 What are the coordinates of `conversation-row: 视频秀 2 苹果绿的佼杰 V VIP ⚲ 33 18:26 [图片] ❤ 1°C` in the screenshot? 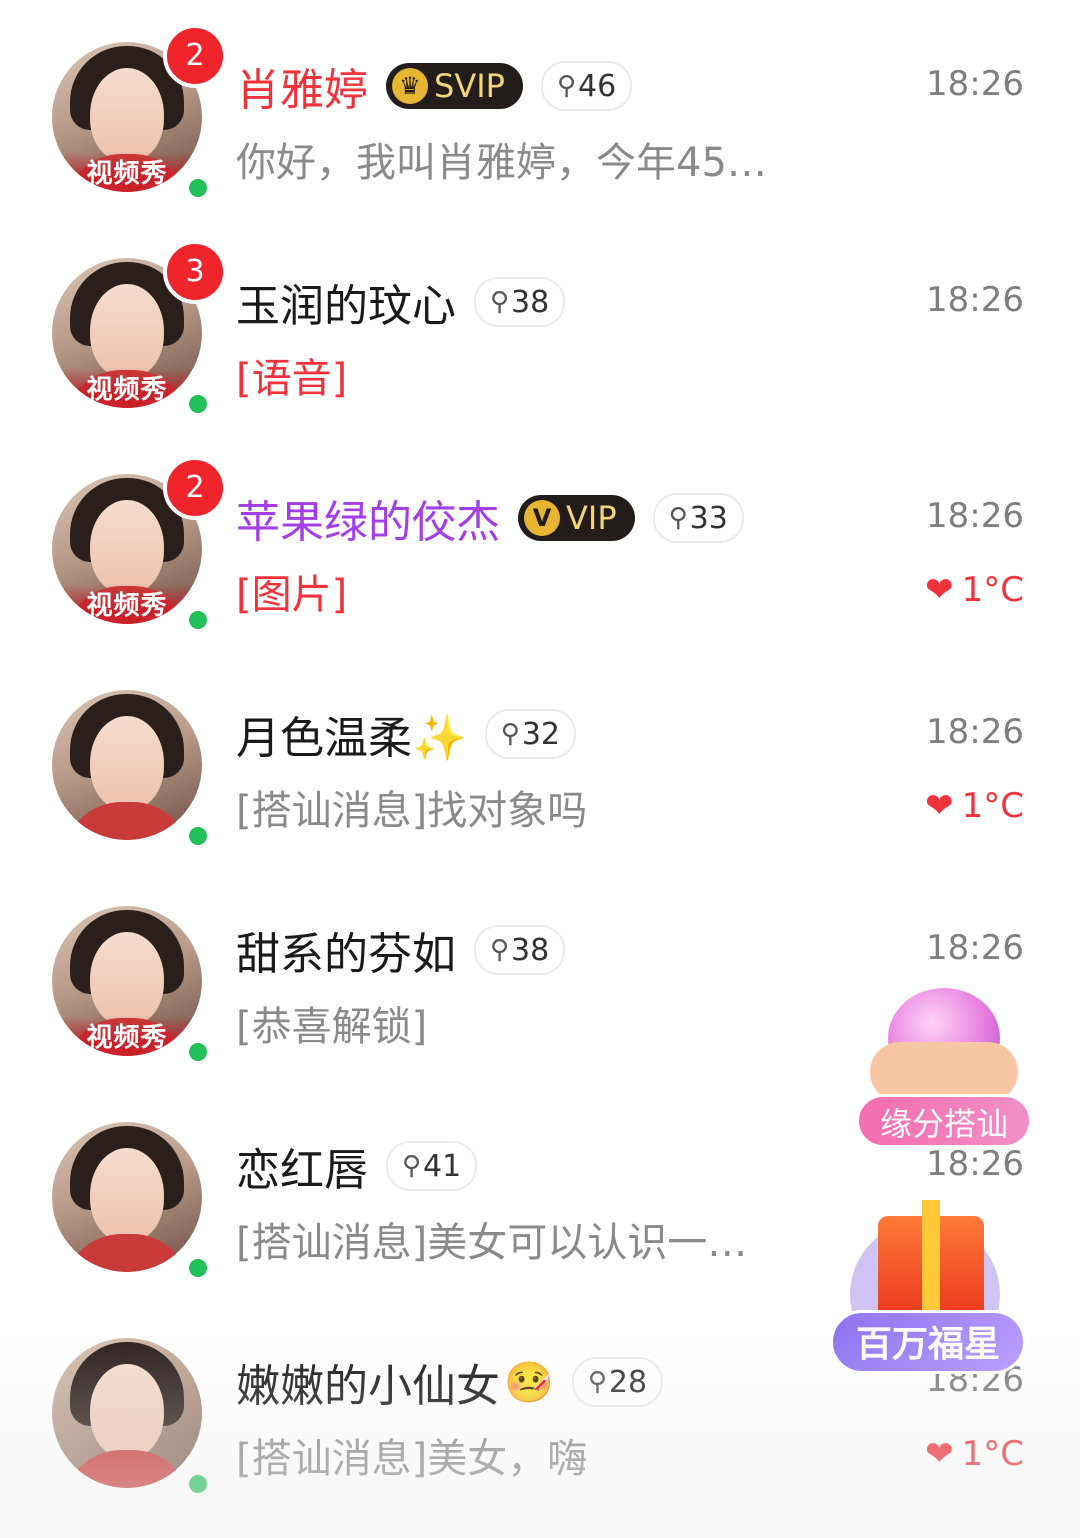 It's located at (540, 552).